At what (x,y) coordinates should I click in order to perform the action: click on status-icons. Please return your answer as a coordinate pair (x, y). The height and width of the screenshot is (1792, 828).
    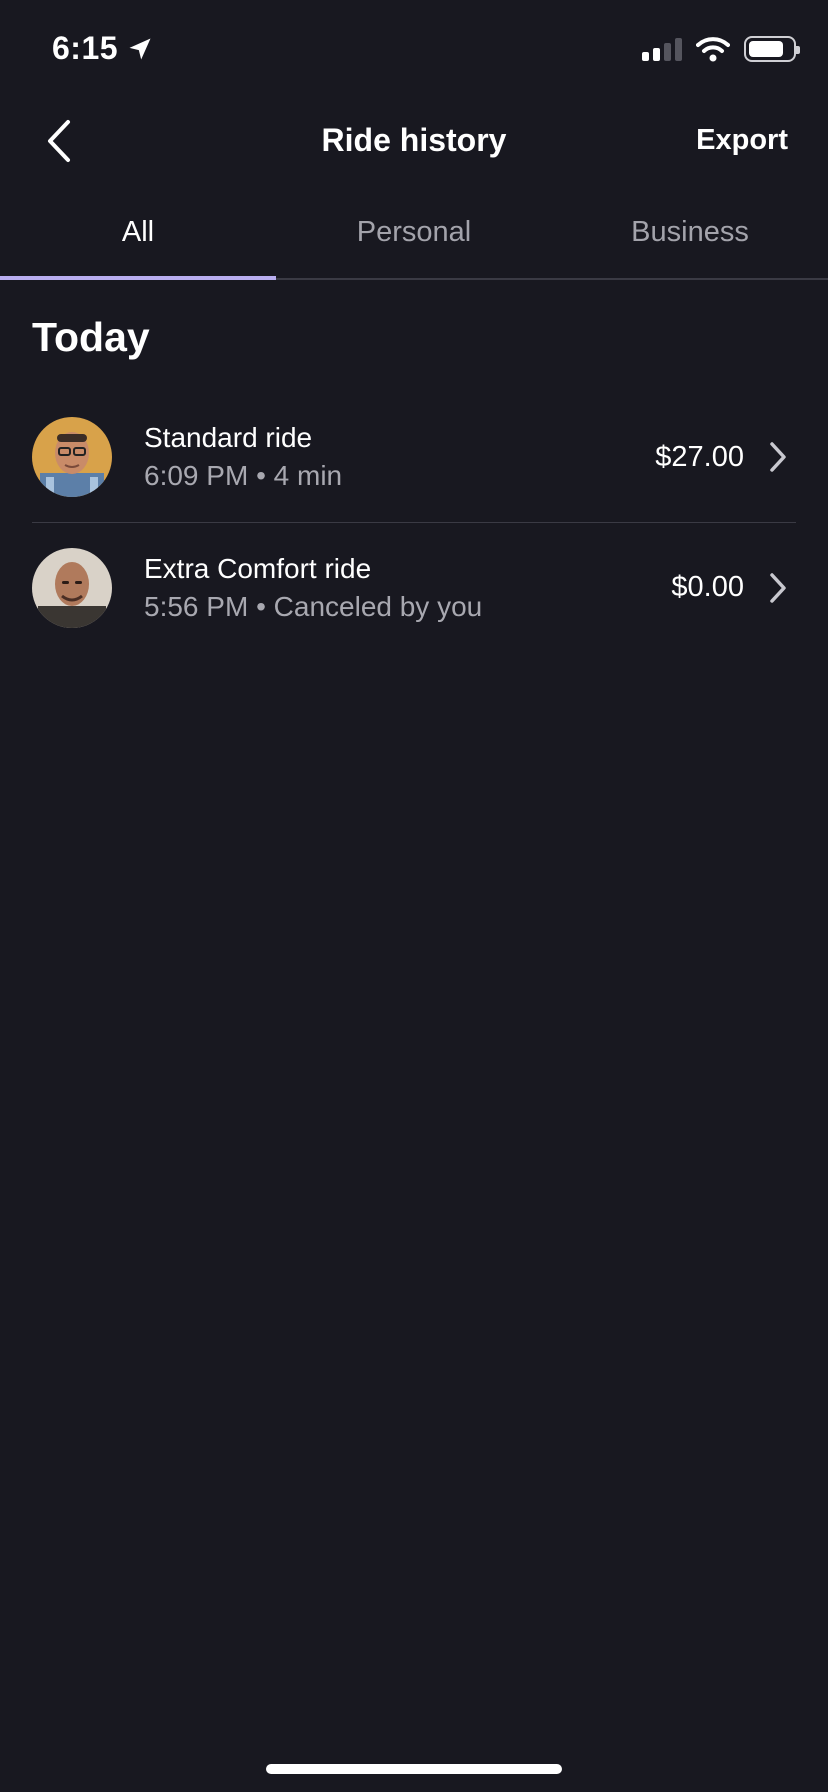
    Looking at the image, I should click on (721, 49).